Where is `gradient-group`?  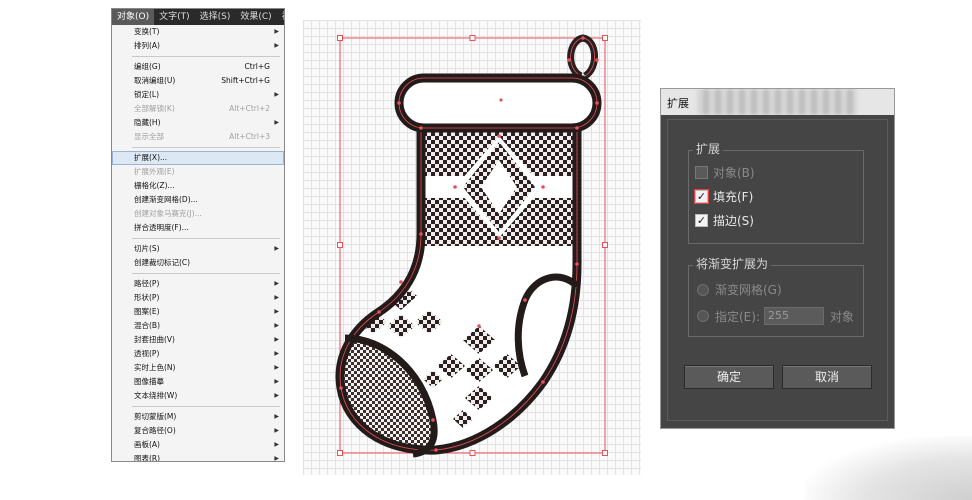
gradient-group is located at coordinates (776, 301).